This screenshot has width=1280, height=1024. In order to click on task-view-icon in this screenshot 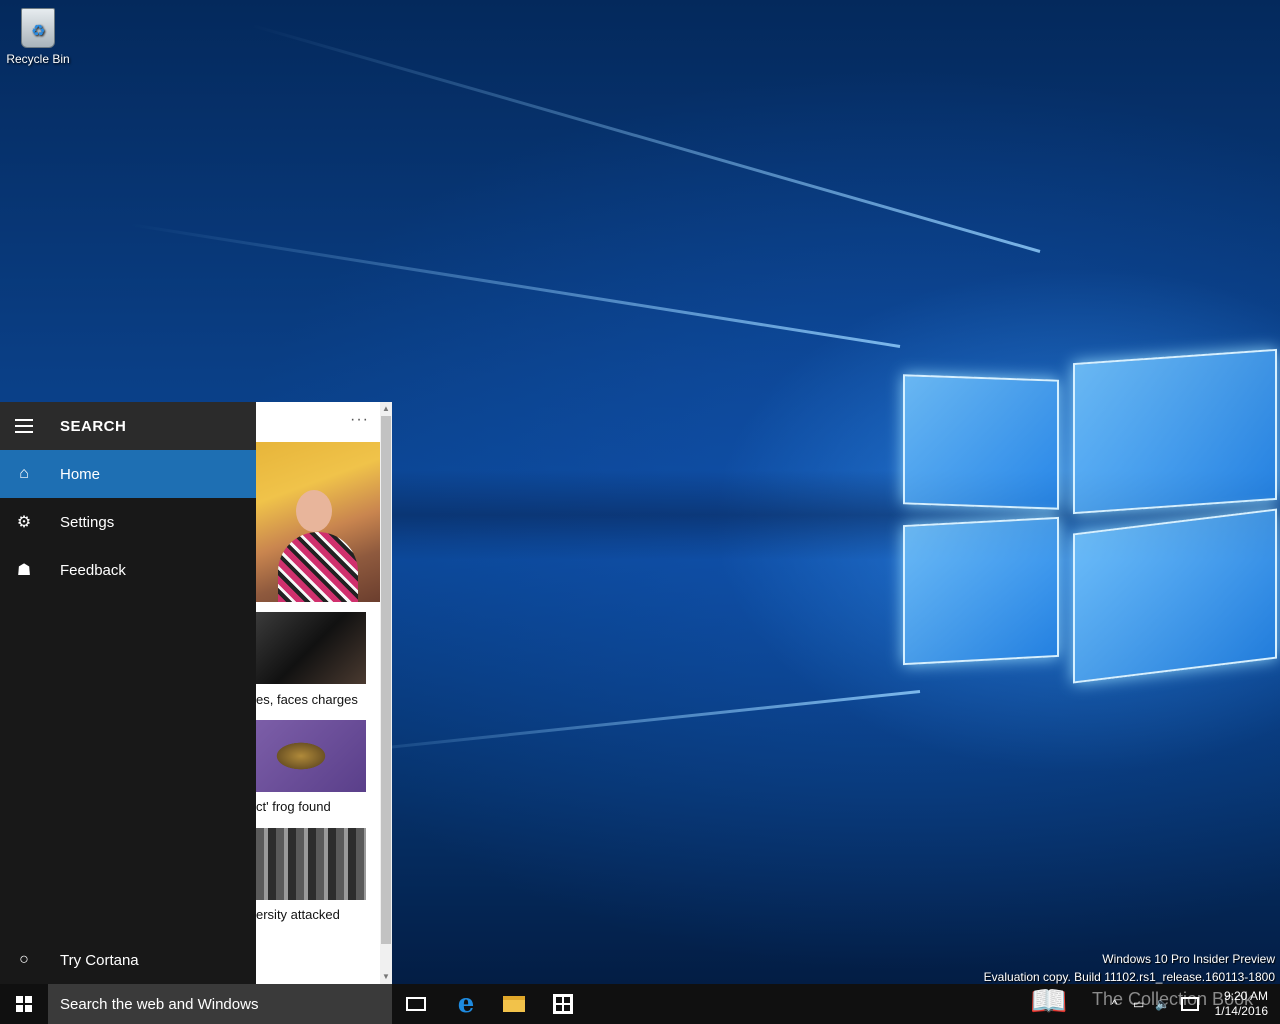, I will do `click(416, 1004)`.